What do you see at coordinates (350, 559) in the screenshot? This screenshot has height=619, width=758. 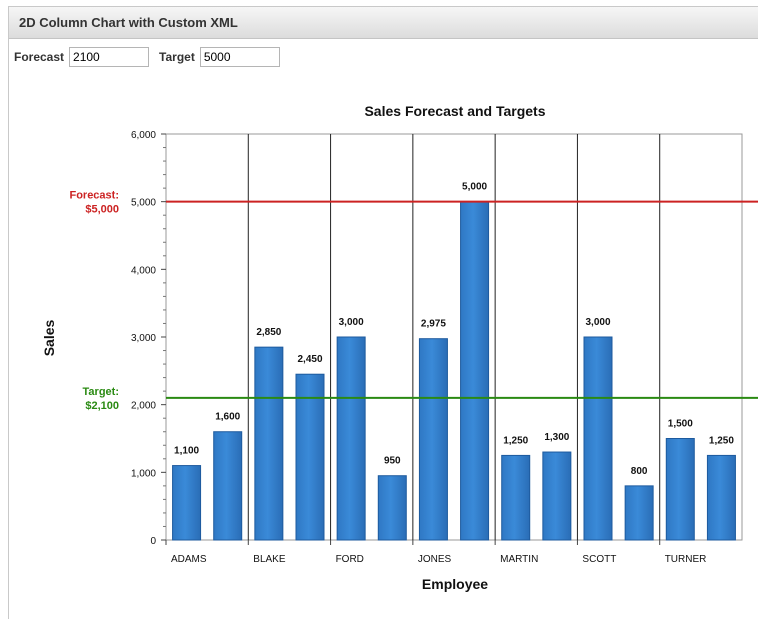 I see `x-tick-label: FORD` at bounding box center [350, 559].